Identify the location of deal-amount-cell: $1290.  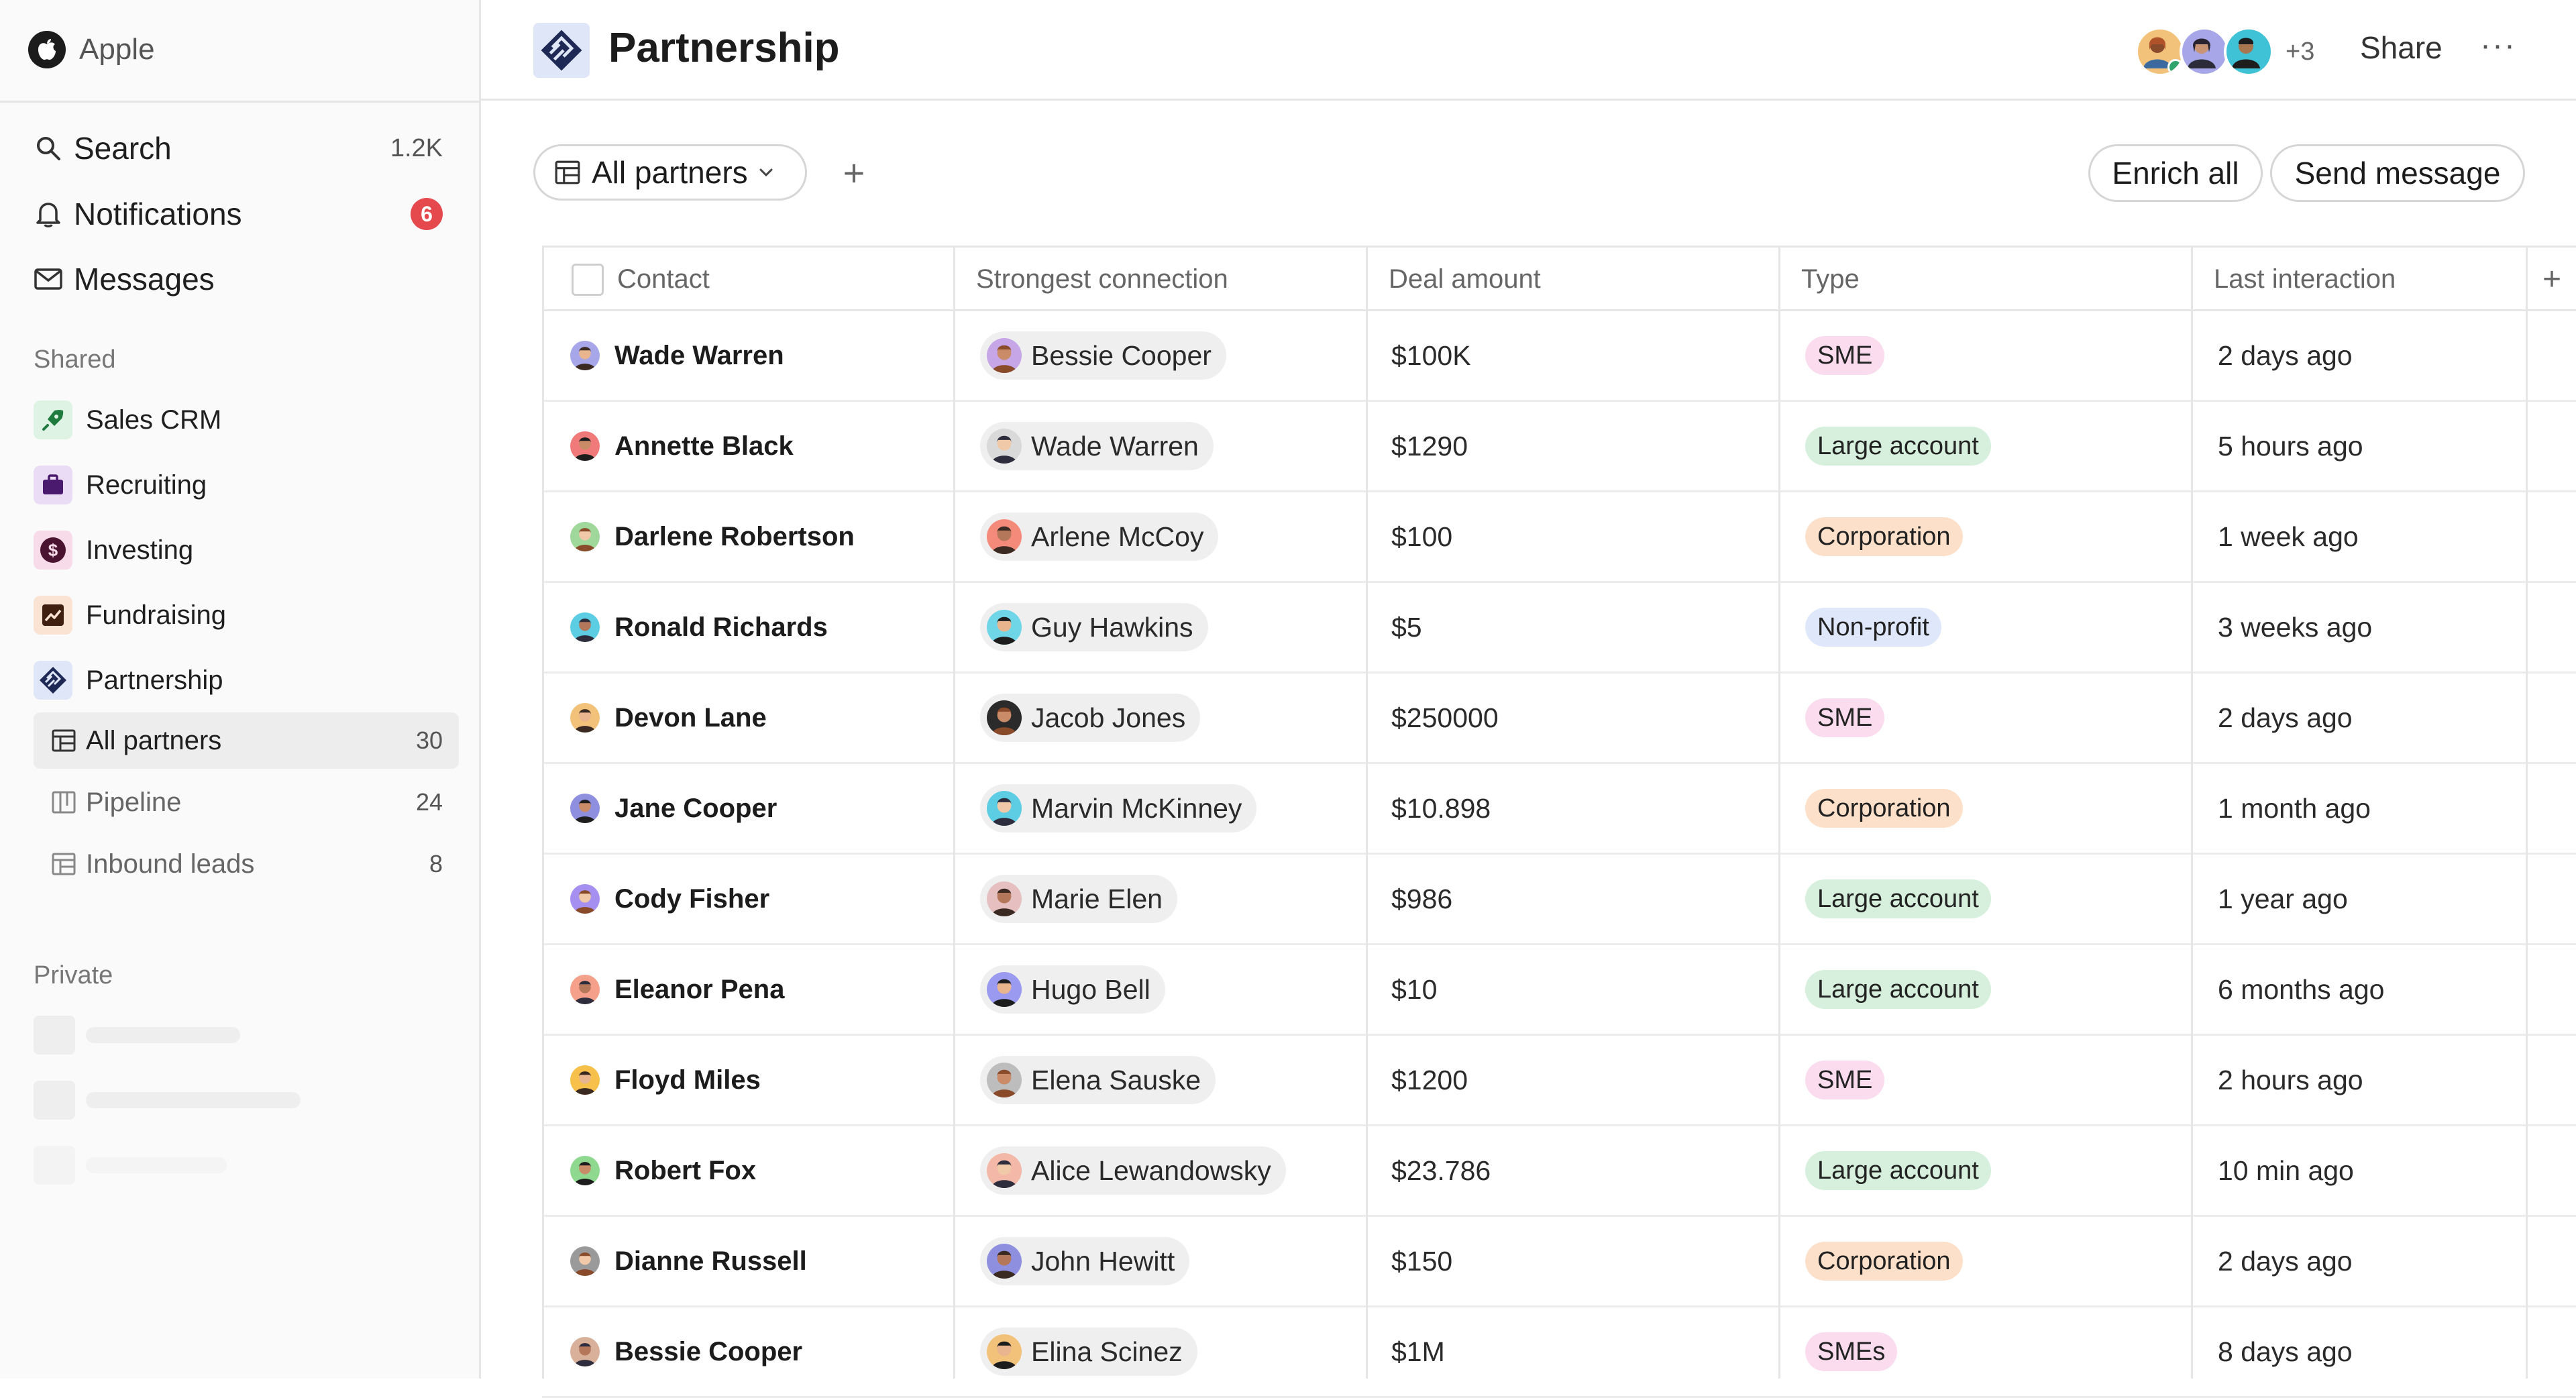
(1573, 446).